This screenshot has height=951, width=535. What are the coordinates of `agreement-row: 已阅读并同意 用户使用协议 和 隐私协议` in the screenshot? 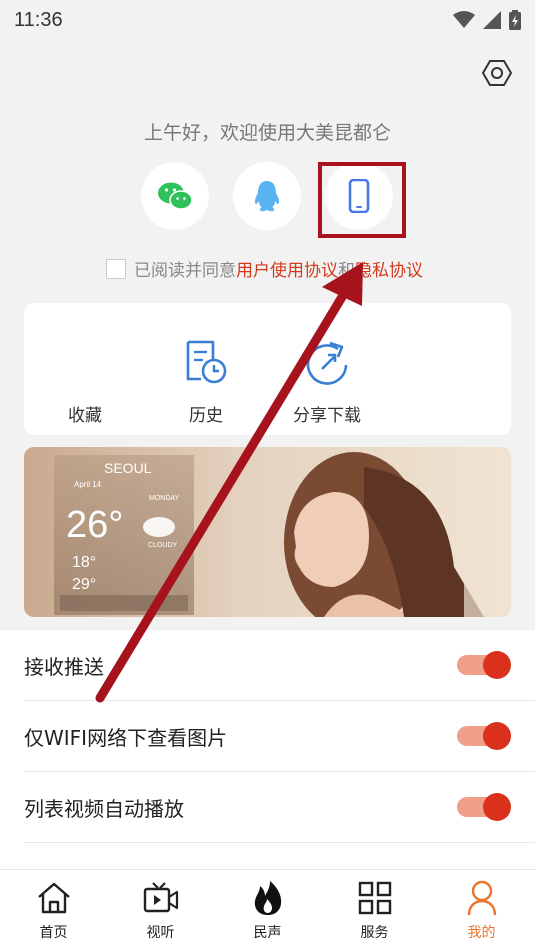 It's located at (264, 268).